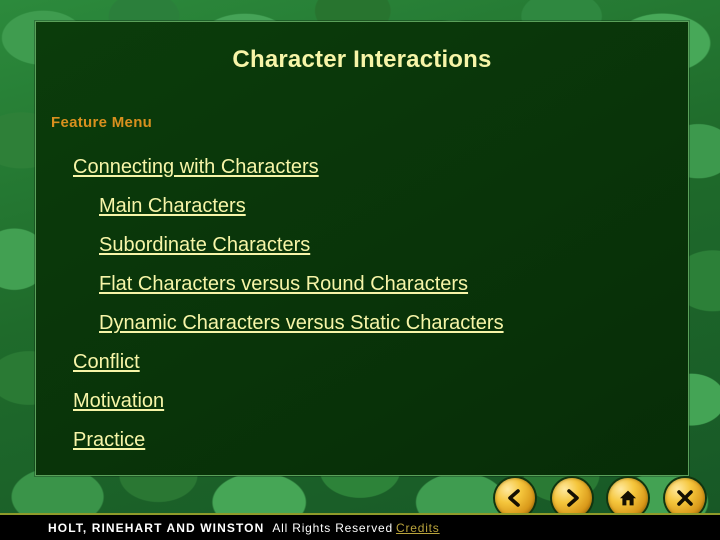 The width and height of the screenshot is (720, 540). I want to click on collection-menu-button, so click(628, 498).